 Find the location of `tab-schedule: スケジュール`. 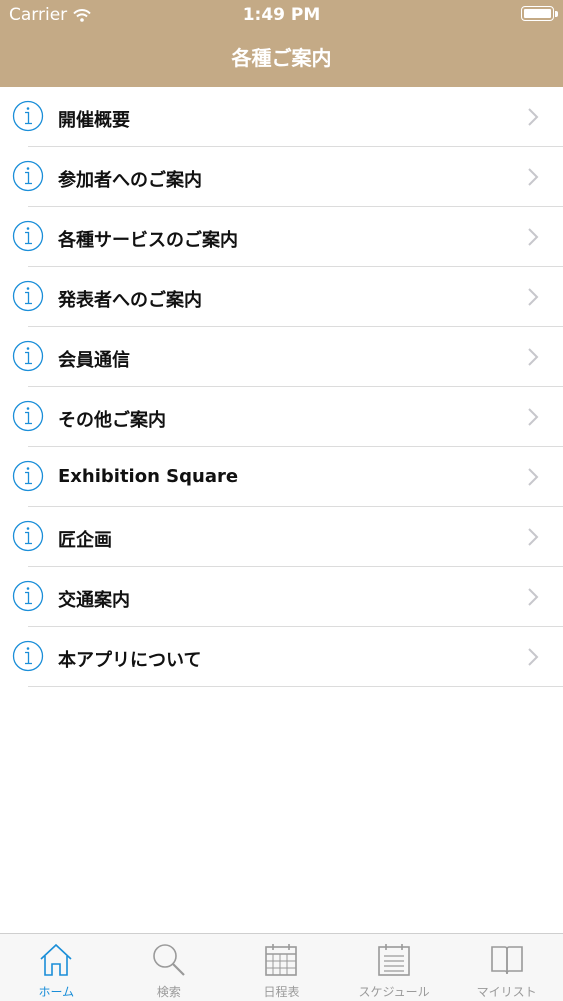

tab-schedule: スケジュール is located at coordinates (394, 967).